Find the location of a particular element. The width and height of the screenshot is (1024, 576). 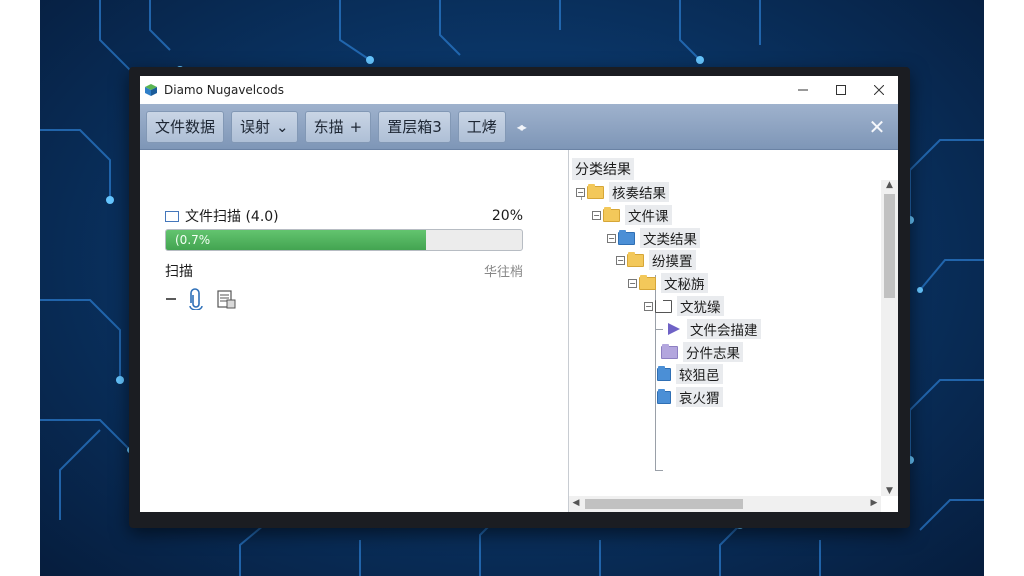

file-data-button: 文件数据 is located at coordinates (185, 126).